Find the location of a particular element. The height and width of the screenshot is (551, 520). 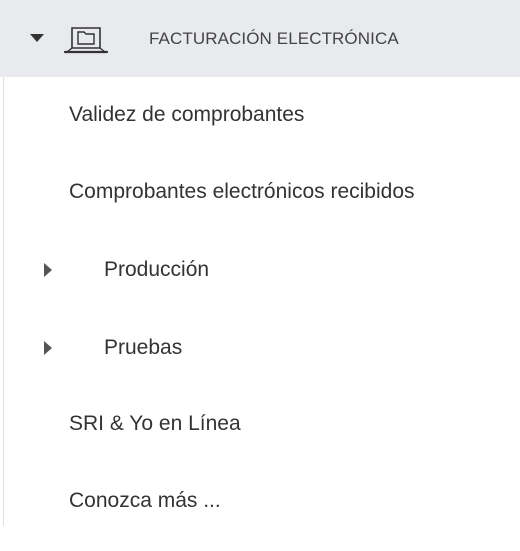

menu-item-comprobantes-recibidos: Comprobantes electrónicos recibidos is located at coordinates (262, 194).